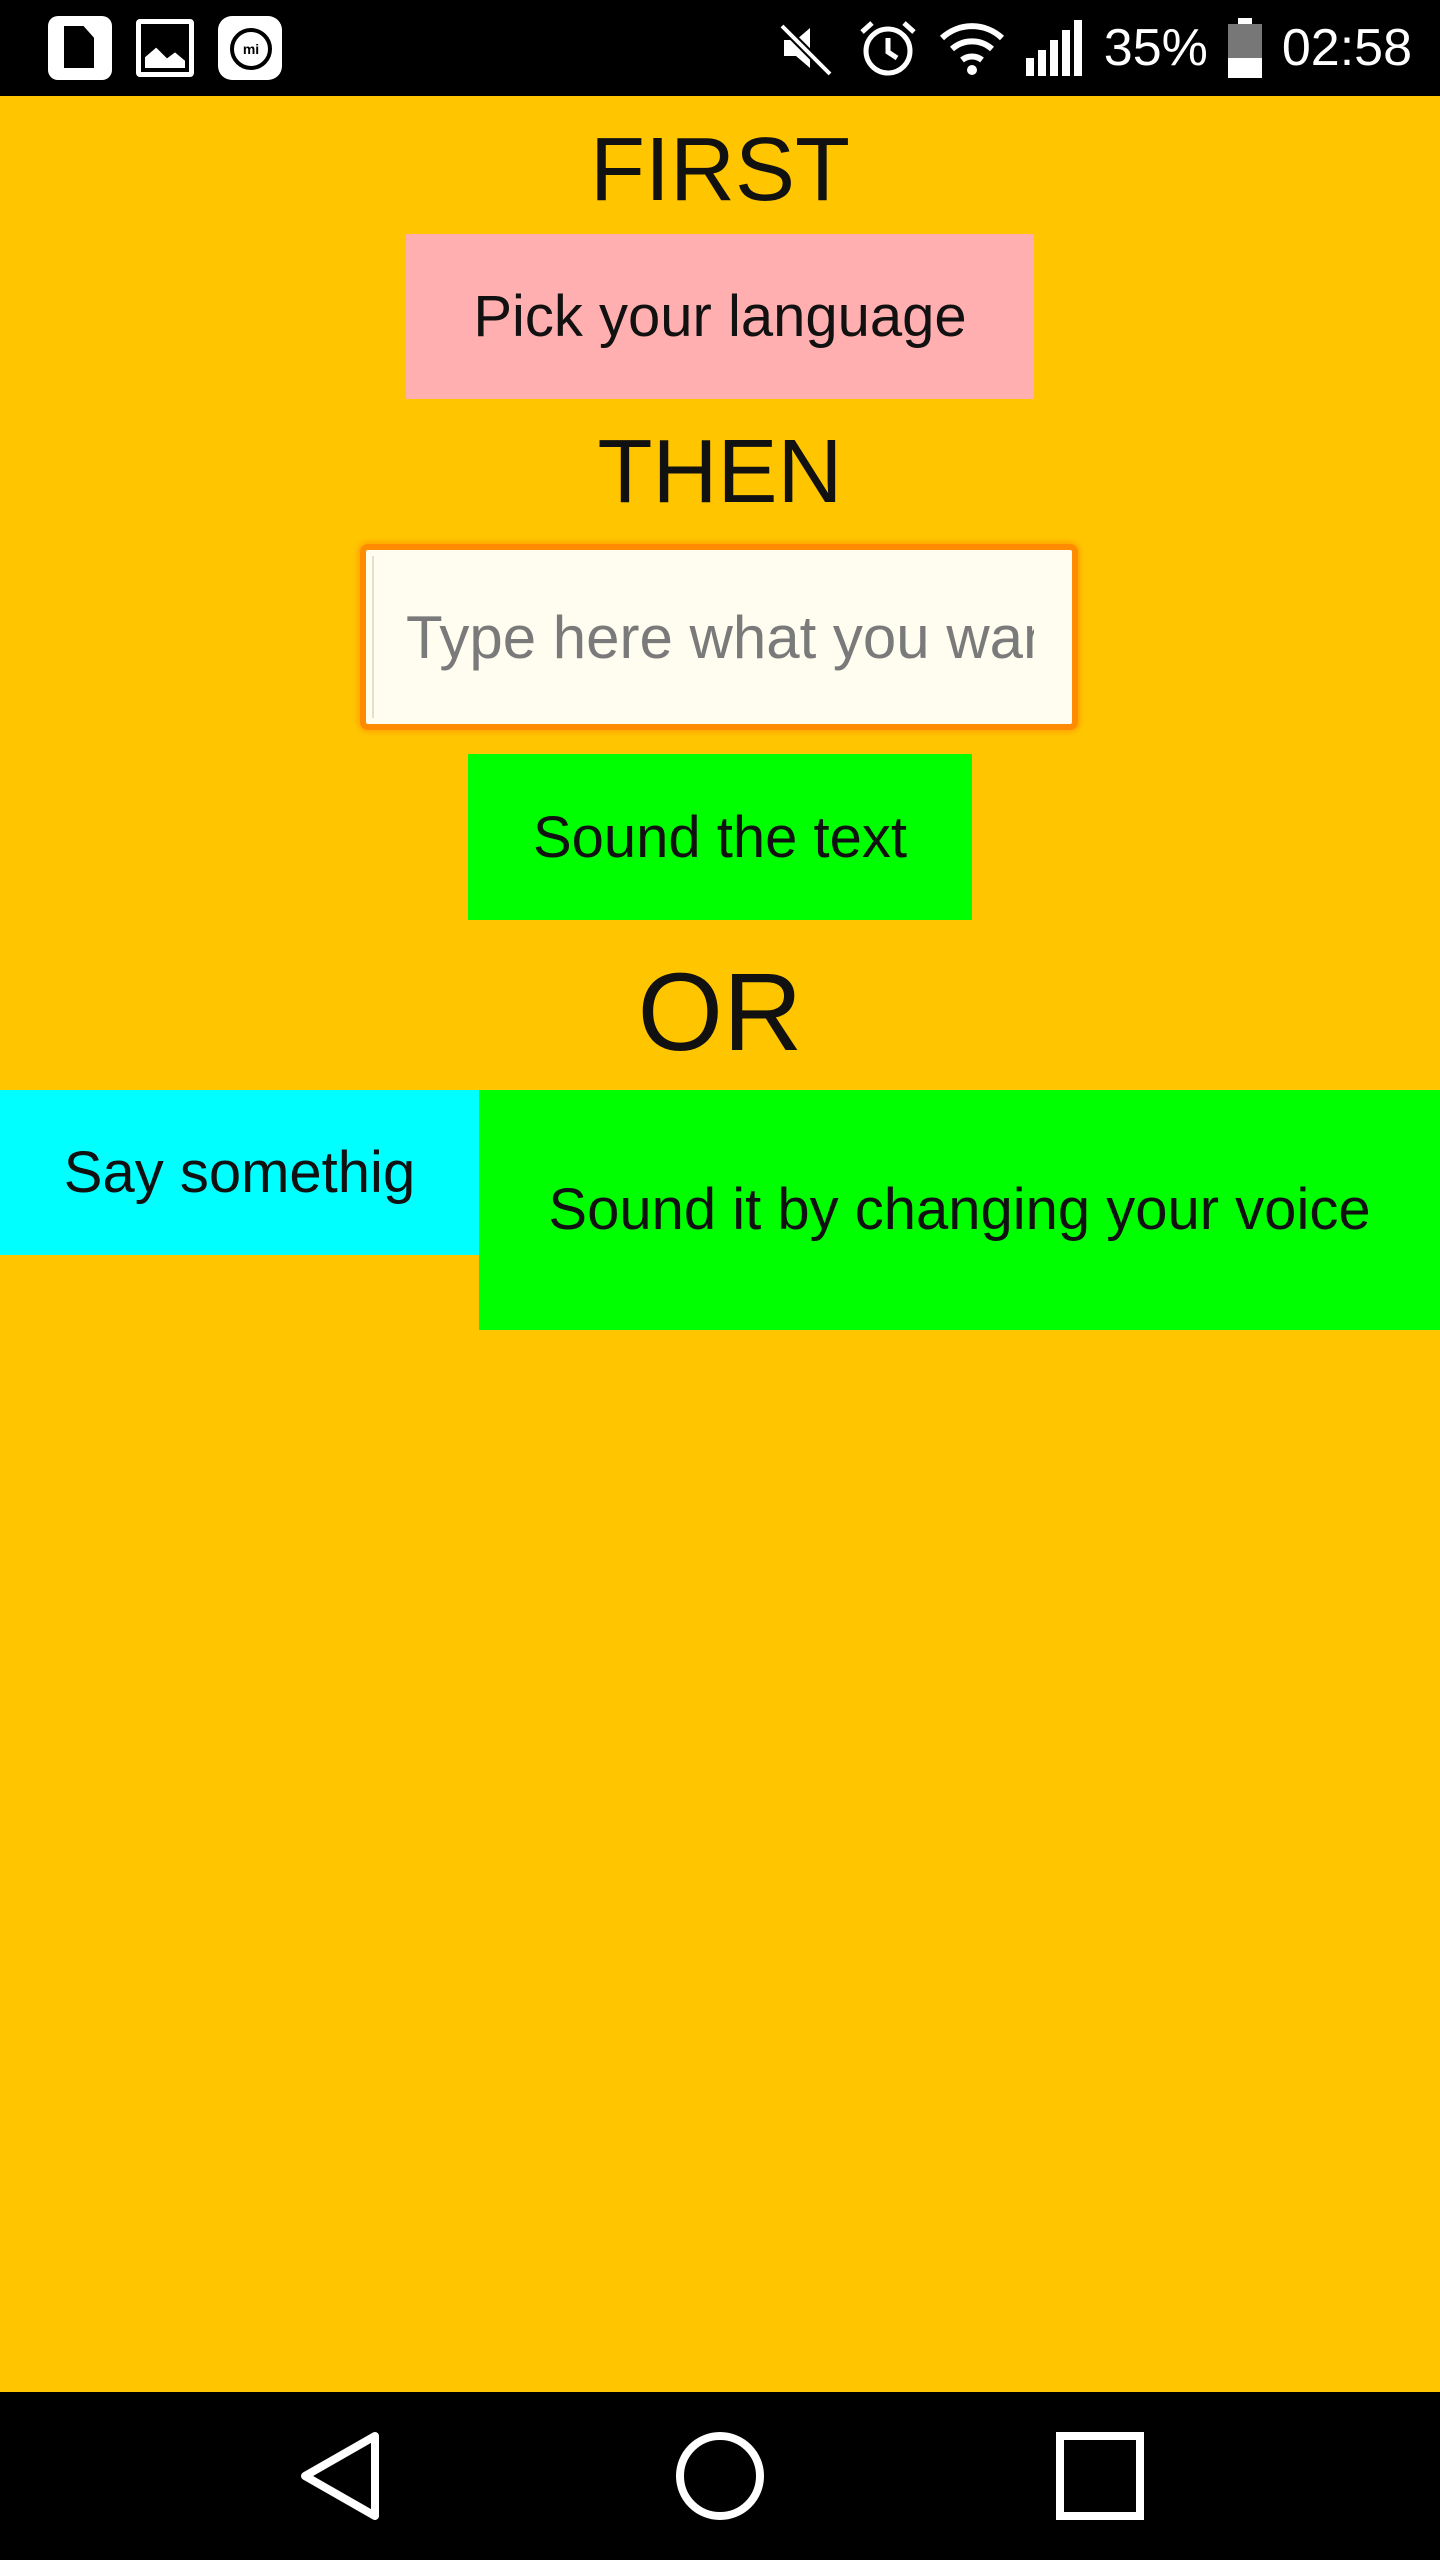 Image resolution: width=1440 pixels, height=2560 pixels. I want to click on wifi-icon, so click(971, 49).